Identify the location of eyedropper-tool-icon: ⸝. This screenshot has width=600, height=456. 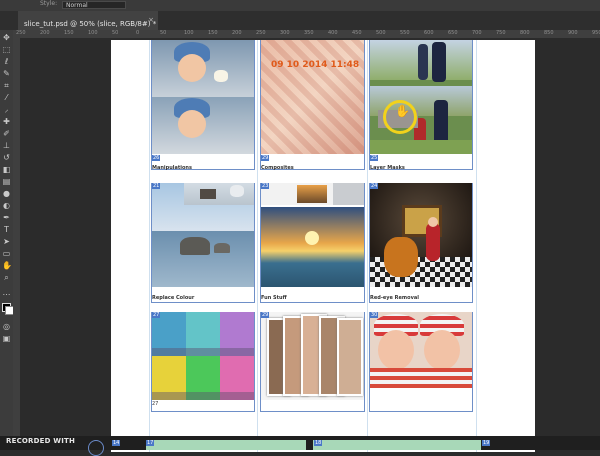
(6, 109).